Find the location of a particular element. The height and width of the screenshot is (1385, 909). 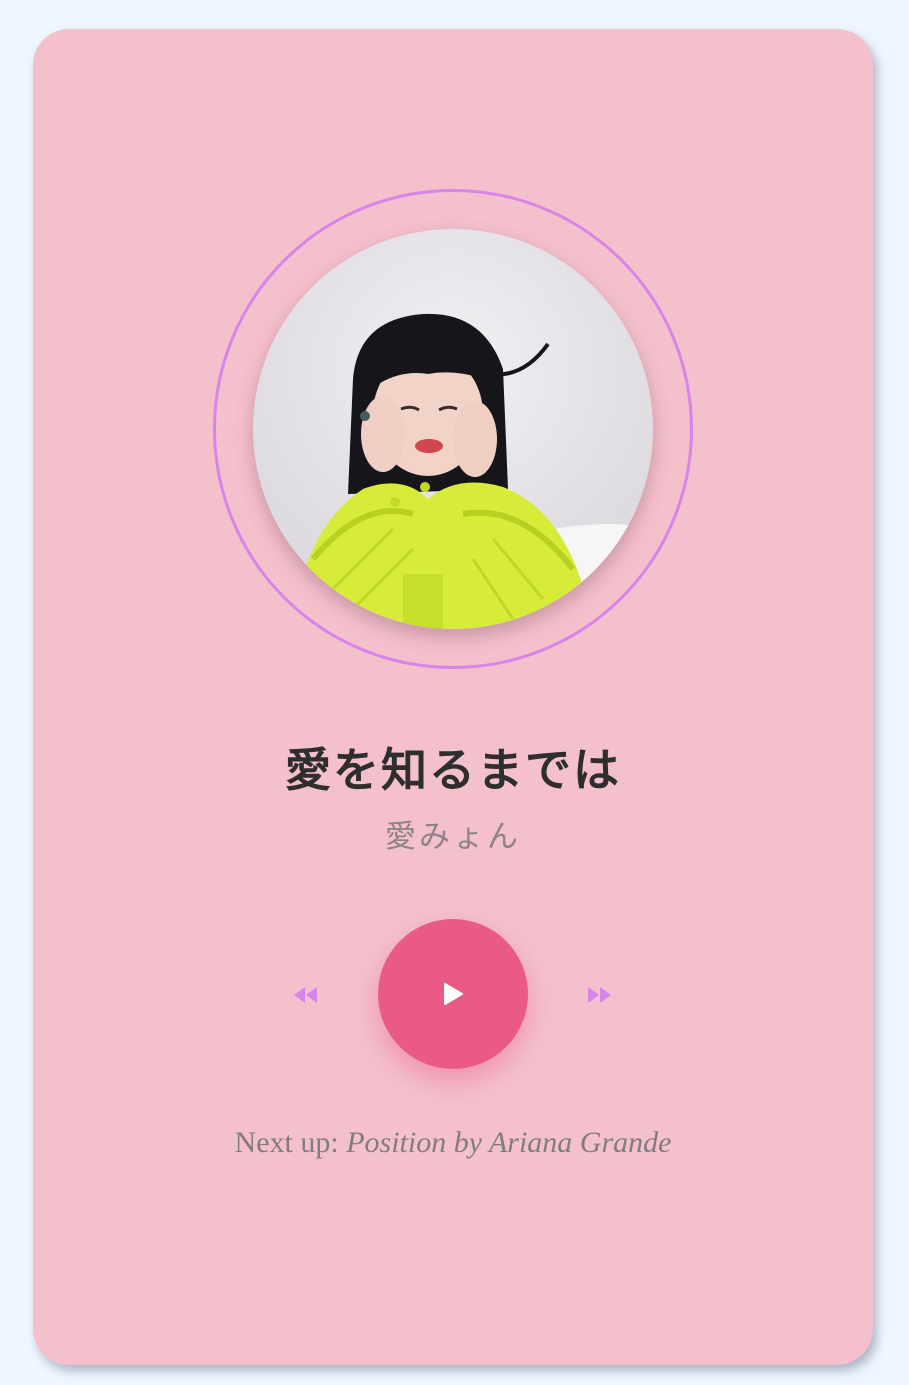

fast-forward-icon is located at coordinates (599, 995).